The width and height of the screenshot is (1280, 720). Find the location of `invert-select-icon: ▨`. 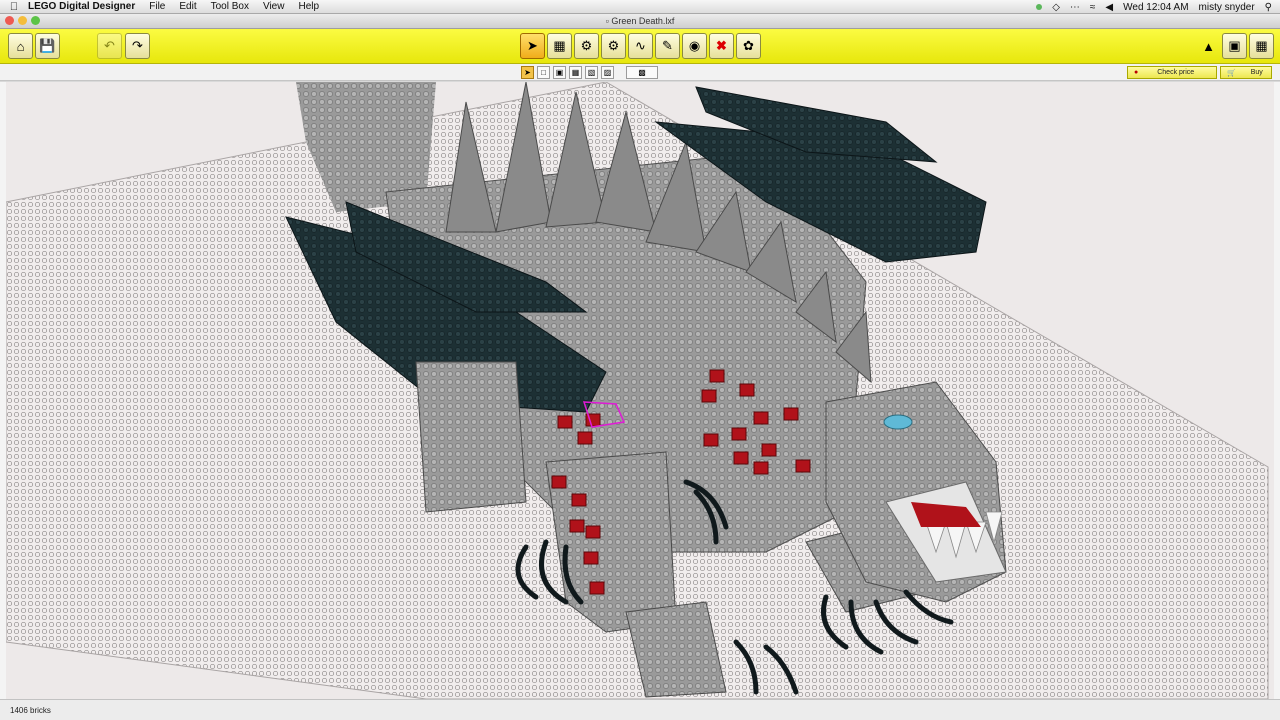

invert-select-icon: ▨ is located at coordinates (607, 72).